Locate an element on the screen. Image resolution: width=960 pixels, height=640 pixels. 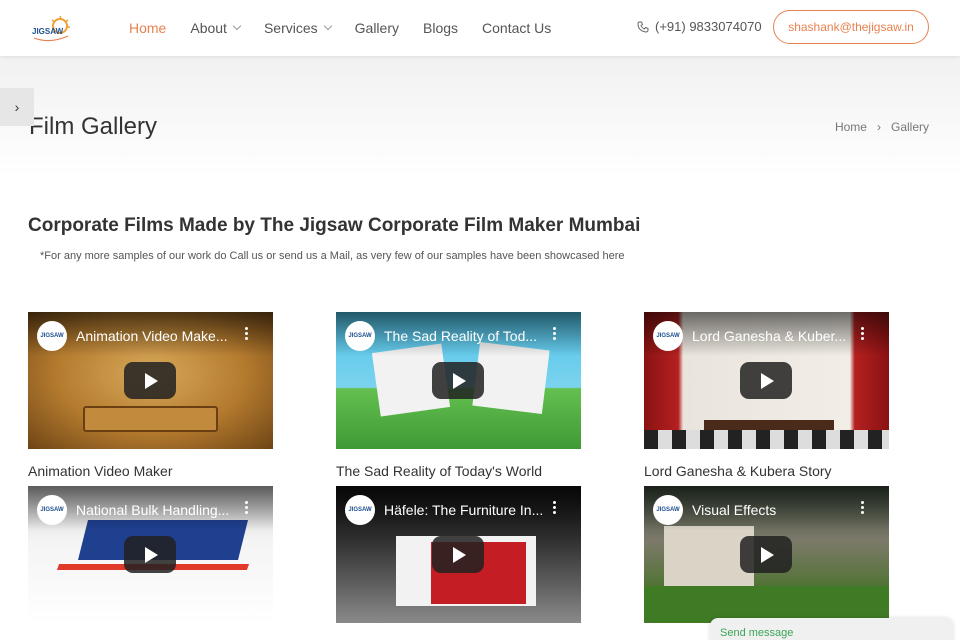
email-label: shashank@thejigsaw.in is located at coordinates (851, 27).